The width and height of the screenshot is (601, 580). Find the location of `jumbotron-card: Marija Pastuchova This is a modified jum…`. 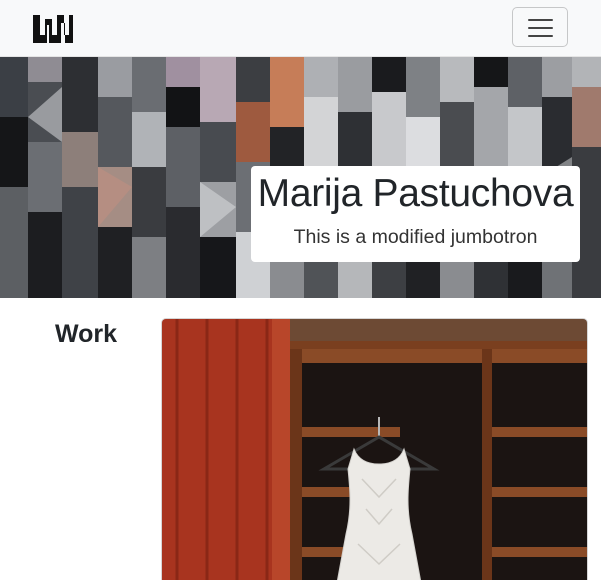

jumbotron-card: Marija Pastuchova This is a modified jum… is located at coordinates (415, 214).